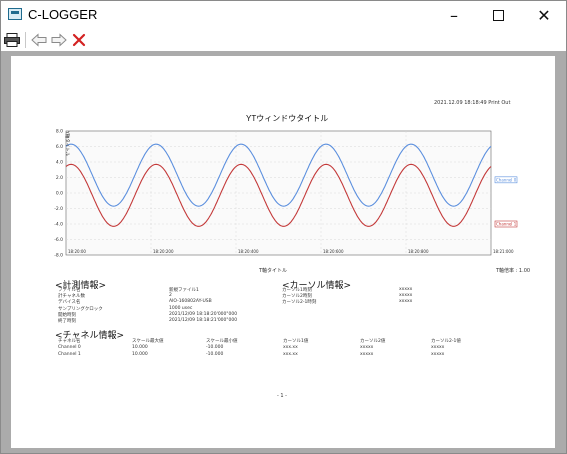 The image size is (567, 454). Describe the element at coordinates (203, 320) in the screenshot. I see `measurement-value: 2021/12/09 18:18:21'000"000` at that location.